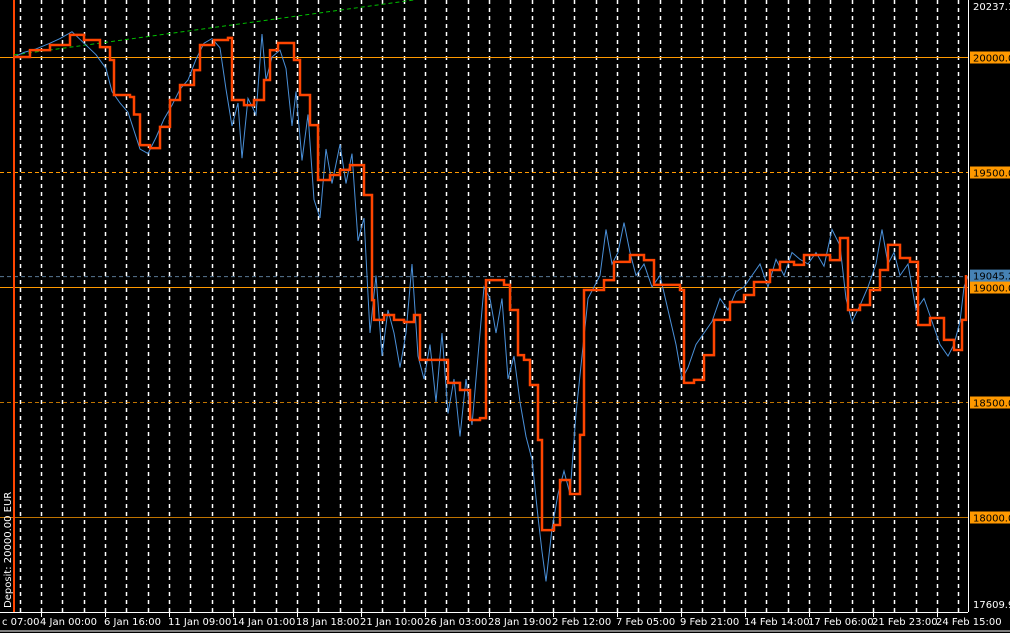 The image size is (1010, 633). What do you see at coordinates (8, 550) in the screenshot?
I see `deposit-label: Deposit: 20000.00 EUR` at bounding box center [8, 550].